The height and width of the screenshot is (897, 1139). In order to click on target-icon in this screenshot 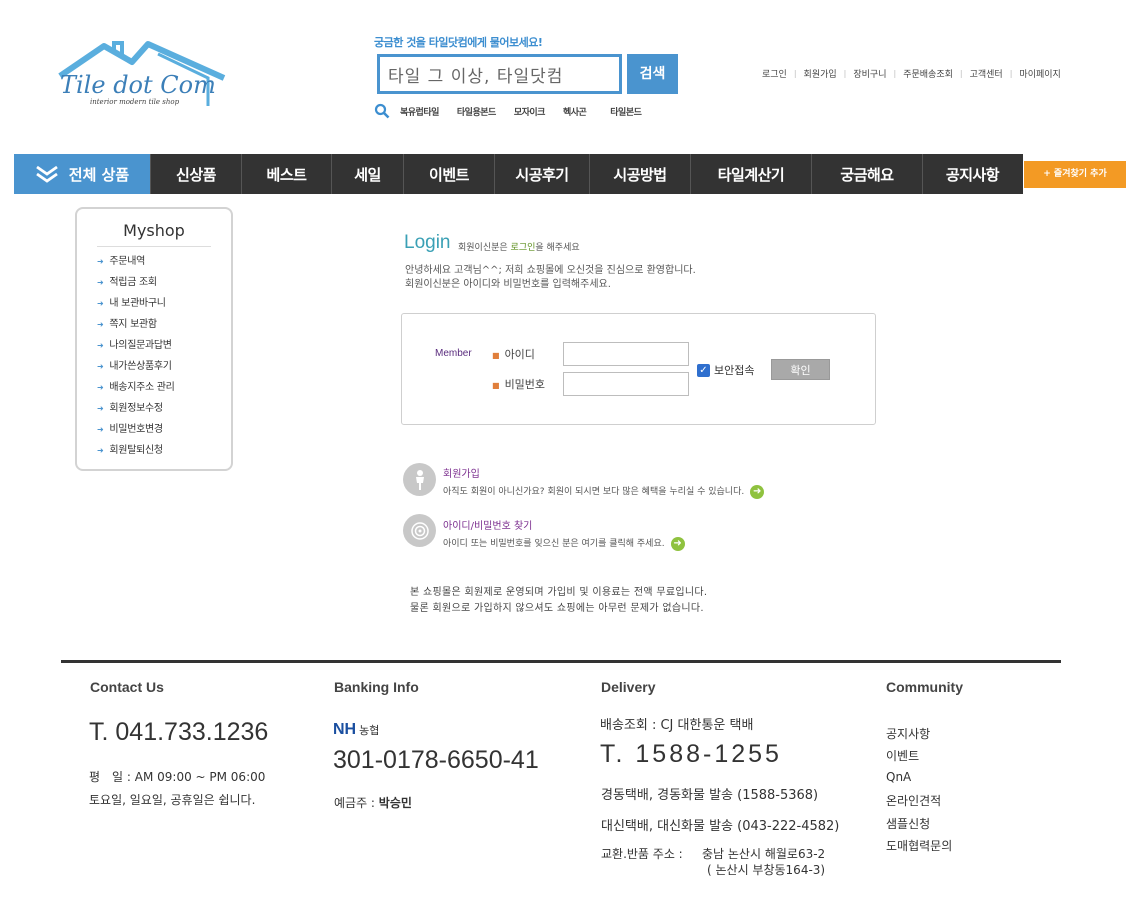, I will do `click(419, 530)`.